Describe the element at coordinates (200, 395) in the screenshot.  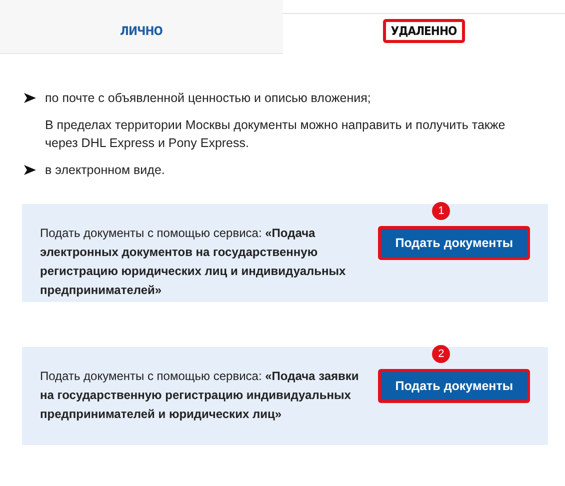
I see `service-description: Подать документы с помощью сервиса: «Подача заявки на государственную регистрацию индивидуальных предпринимателей и юридических лиц»` at that location.